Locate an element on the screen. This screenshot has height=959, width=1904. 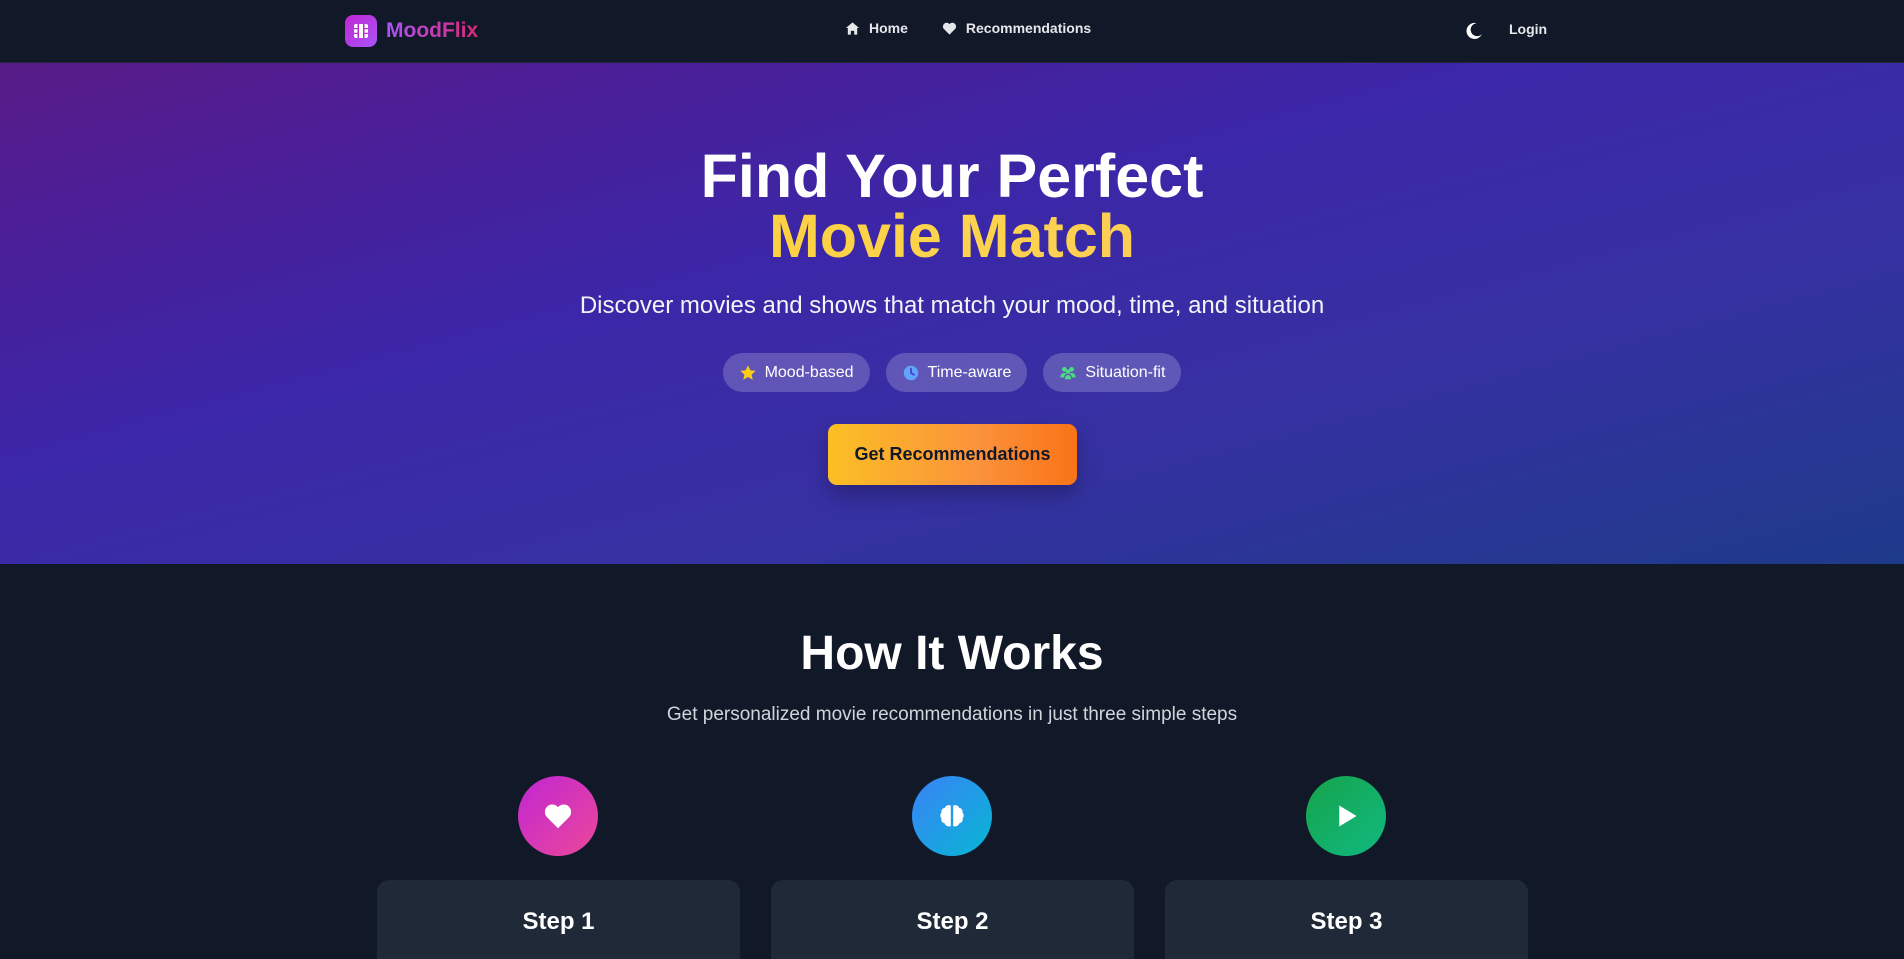
pill-label: Mood-based is located at coordinates (809, 372).